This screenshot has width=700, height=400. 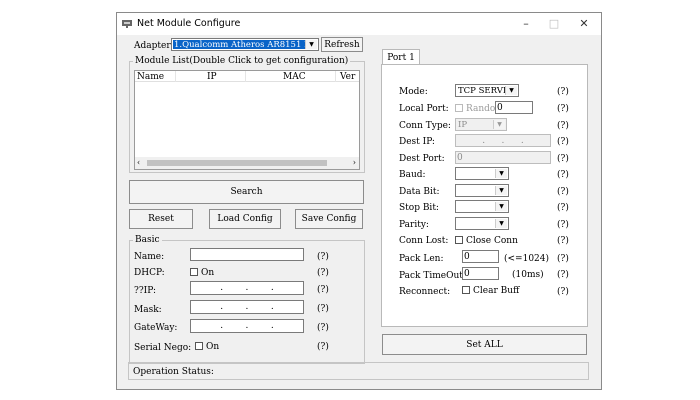 I want to click on ip-label: ??IP:, so click(x=145, y=291).